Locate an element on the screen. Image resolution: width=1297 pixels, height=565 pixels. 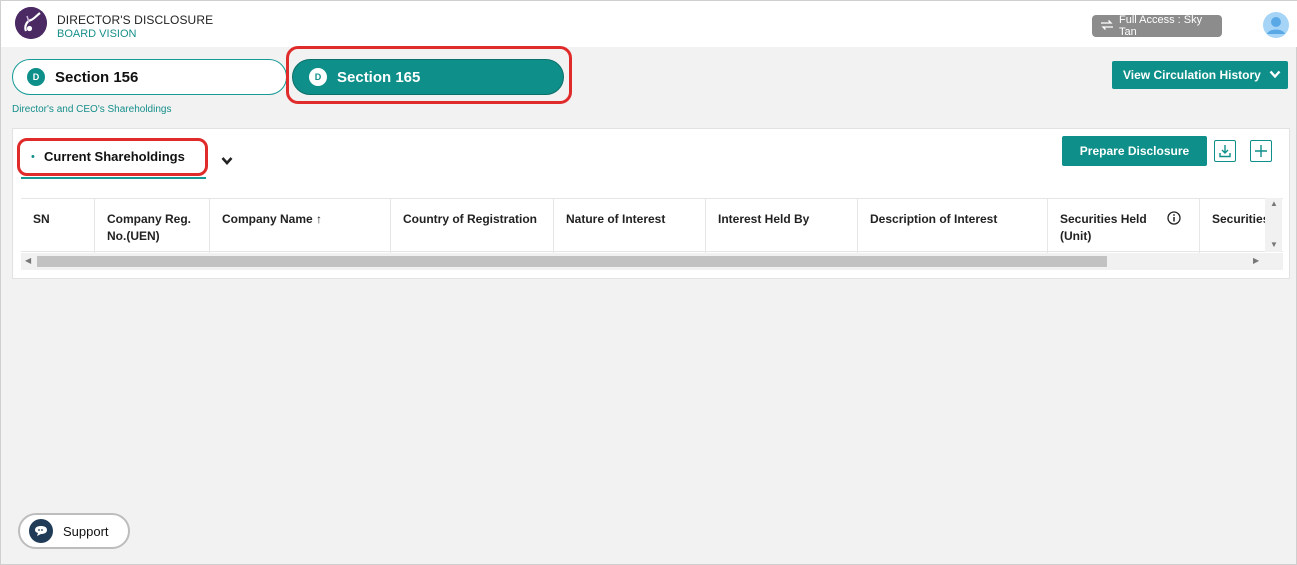
scrollbar-thumb is located at coordinates (572, 261).